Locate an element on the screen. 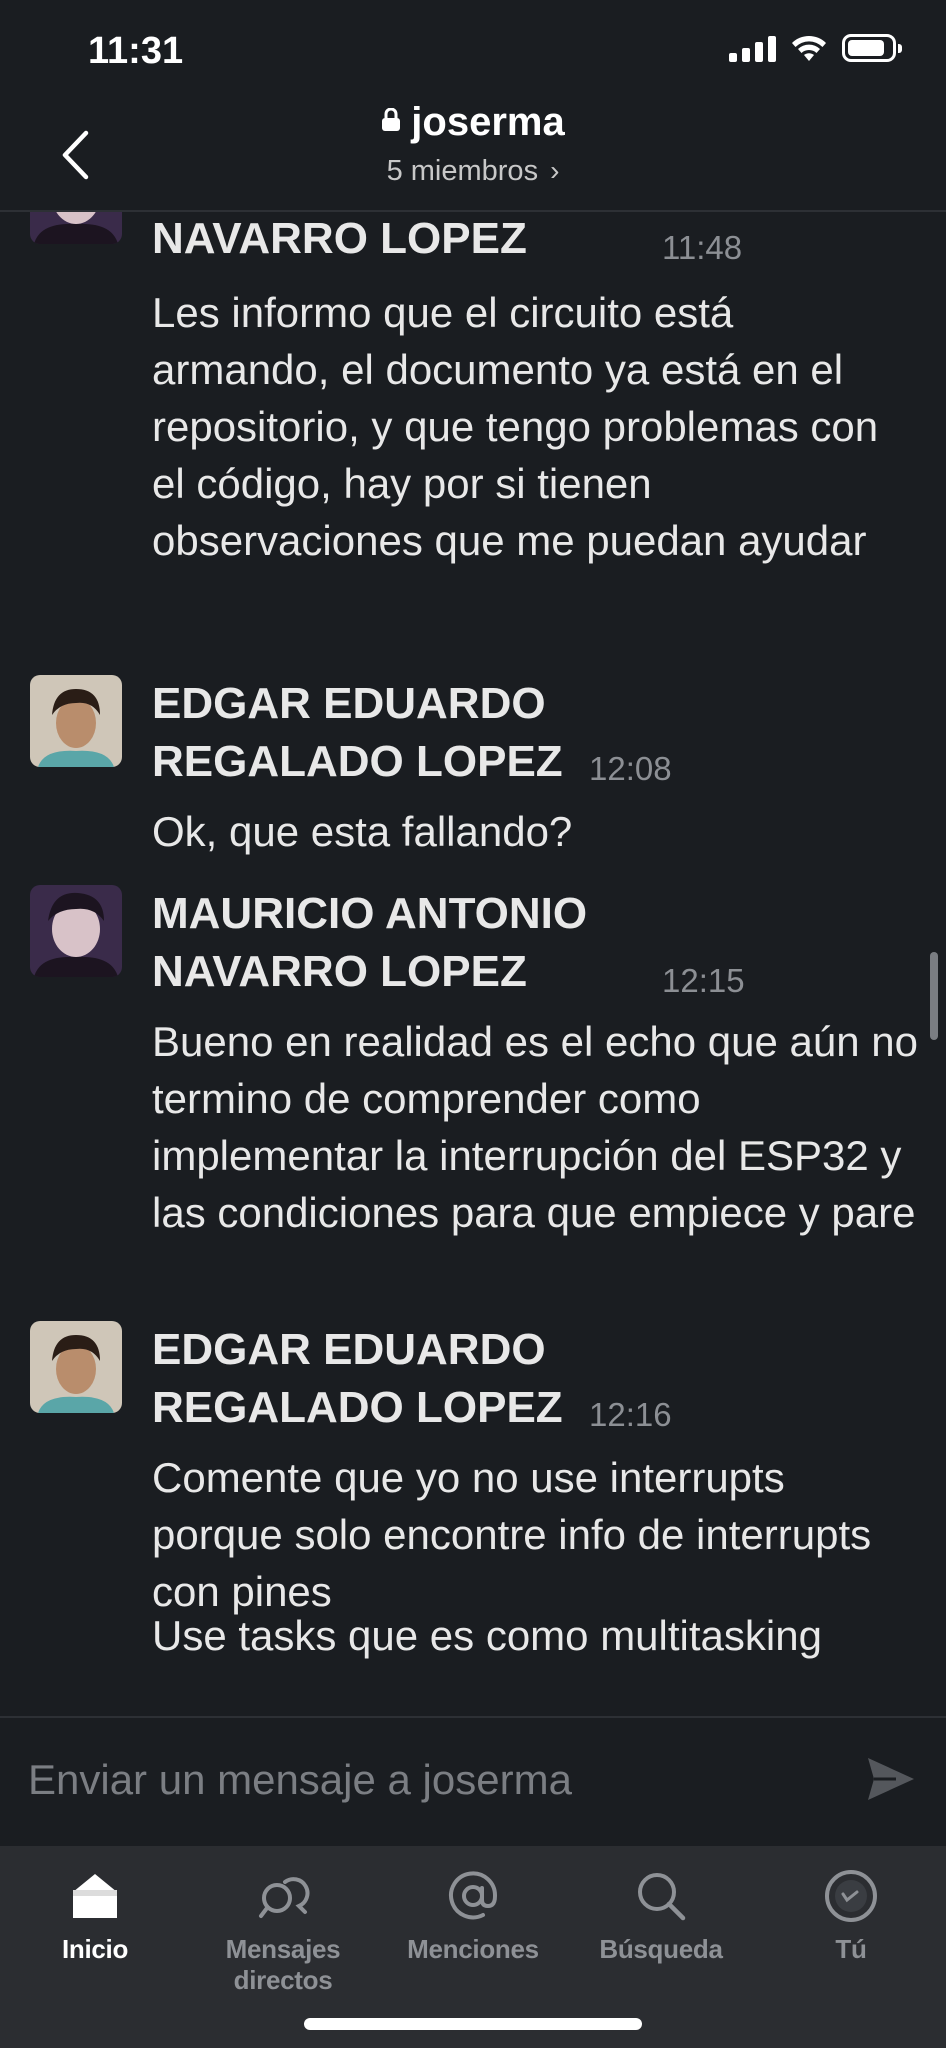 The width and height of the screenshot is (946, 2048). send-button is located at coordinates (891, 1781).